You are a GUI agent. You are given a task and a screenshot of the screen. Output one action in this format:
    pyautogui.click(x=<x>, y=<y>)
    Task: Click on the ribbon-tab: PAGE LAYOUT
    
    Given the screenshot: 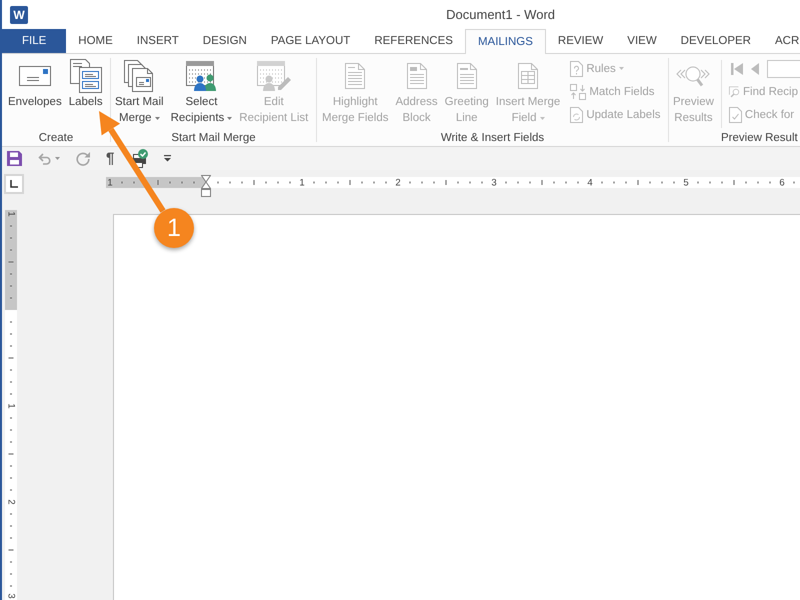 What is the action you would take?
    pyautogui.click(x=310, y=41)
    